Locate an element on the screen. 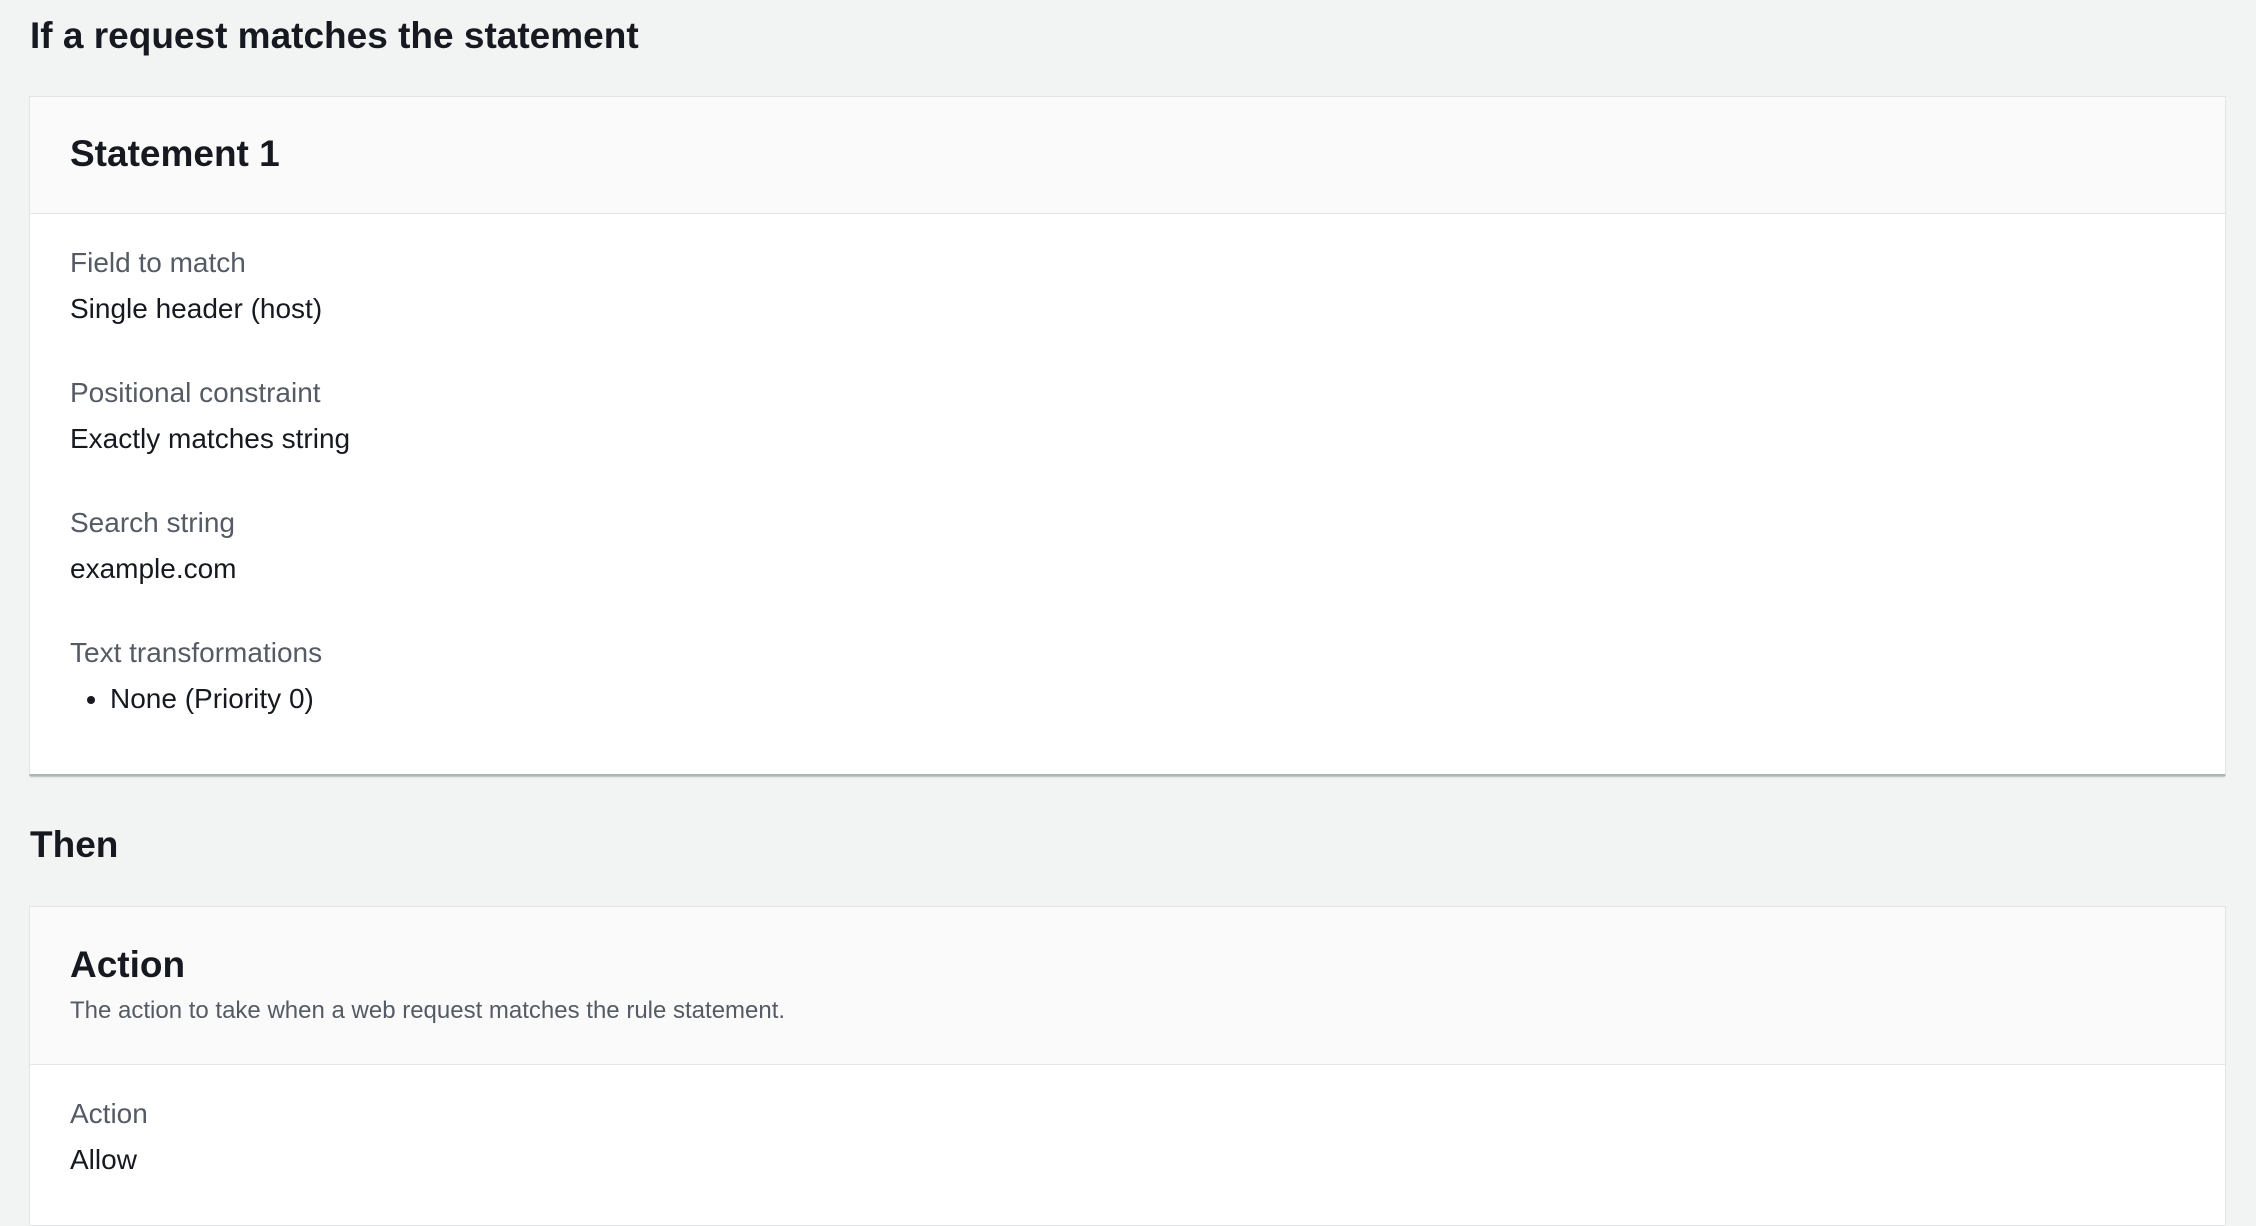 Image resolution: width=2256 pixels, height=1226 pixels. field-to-match: Field to match Single header (host) is located at coordinates (196, 286).